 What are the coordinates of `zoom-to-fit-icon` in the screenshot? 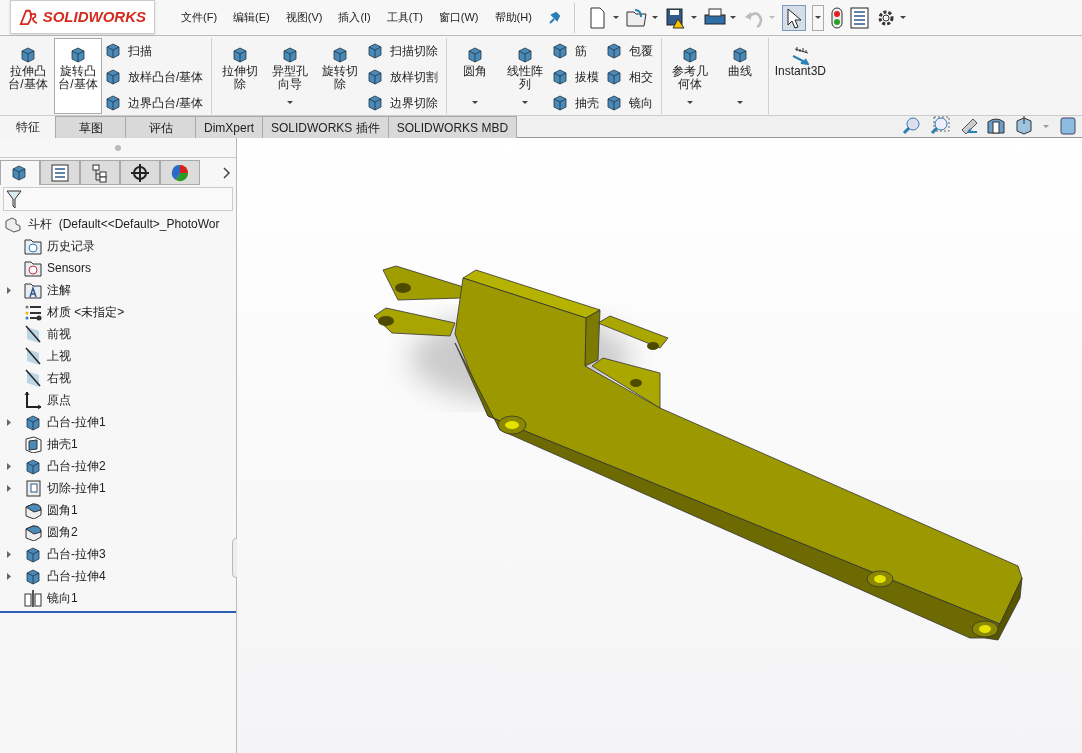 It's located at (912, 126).